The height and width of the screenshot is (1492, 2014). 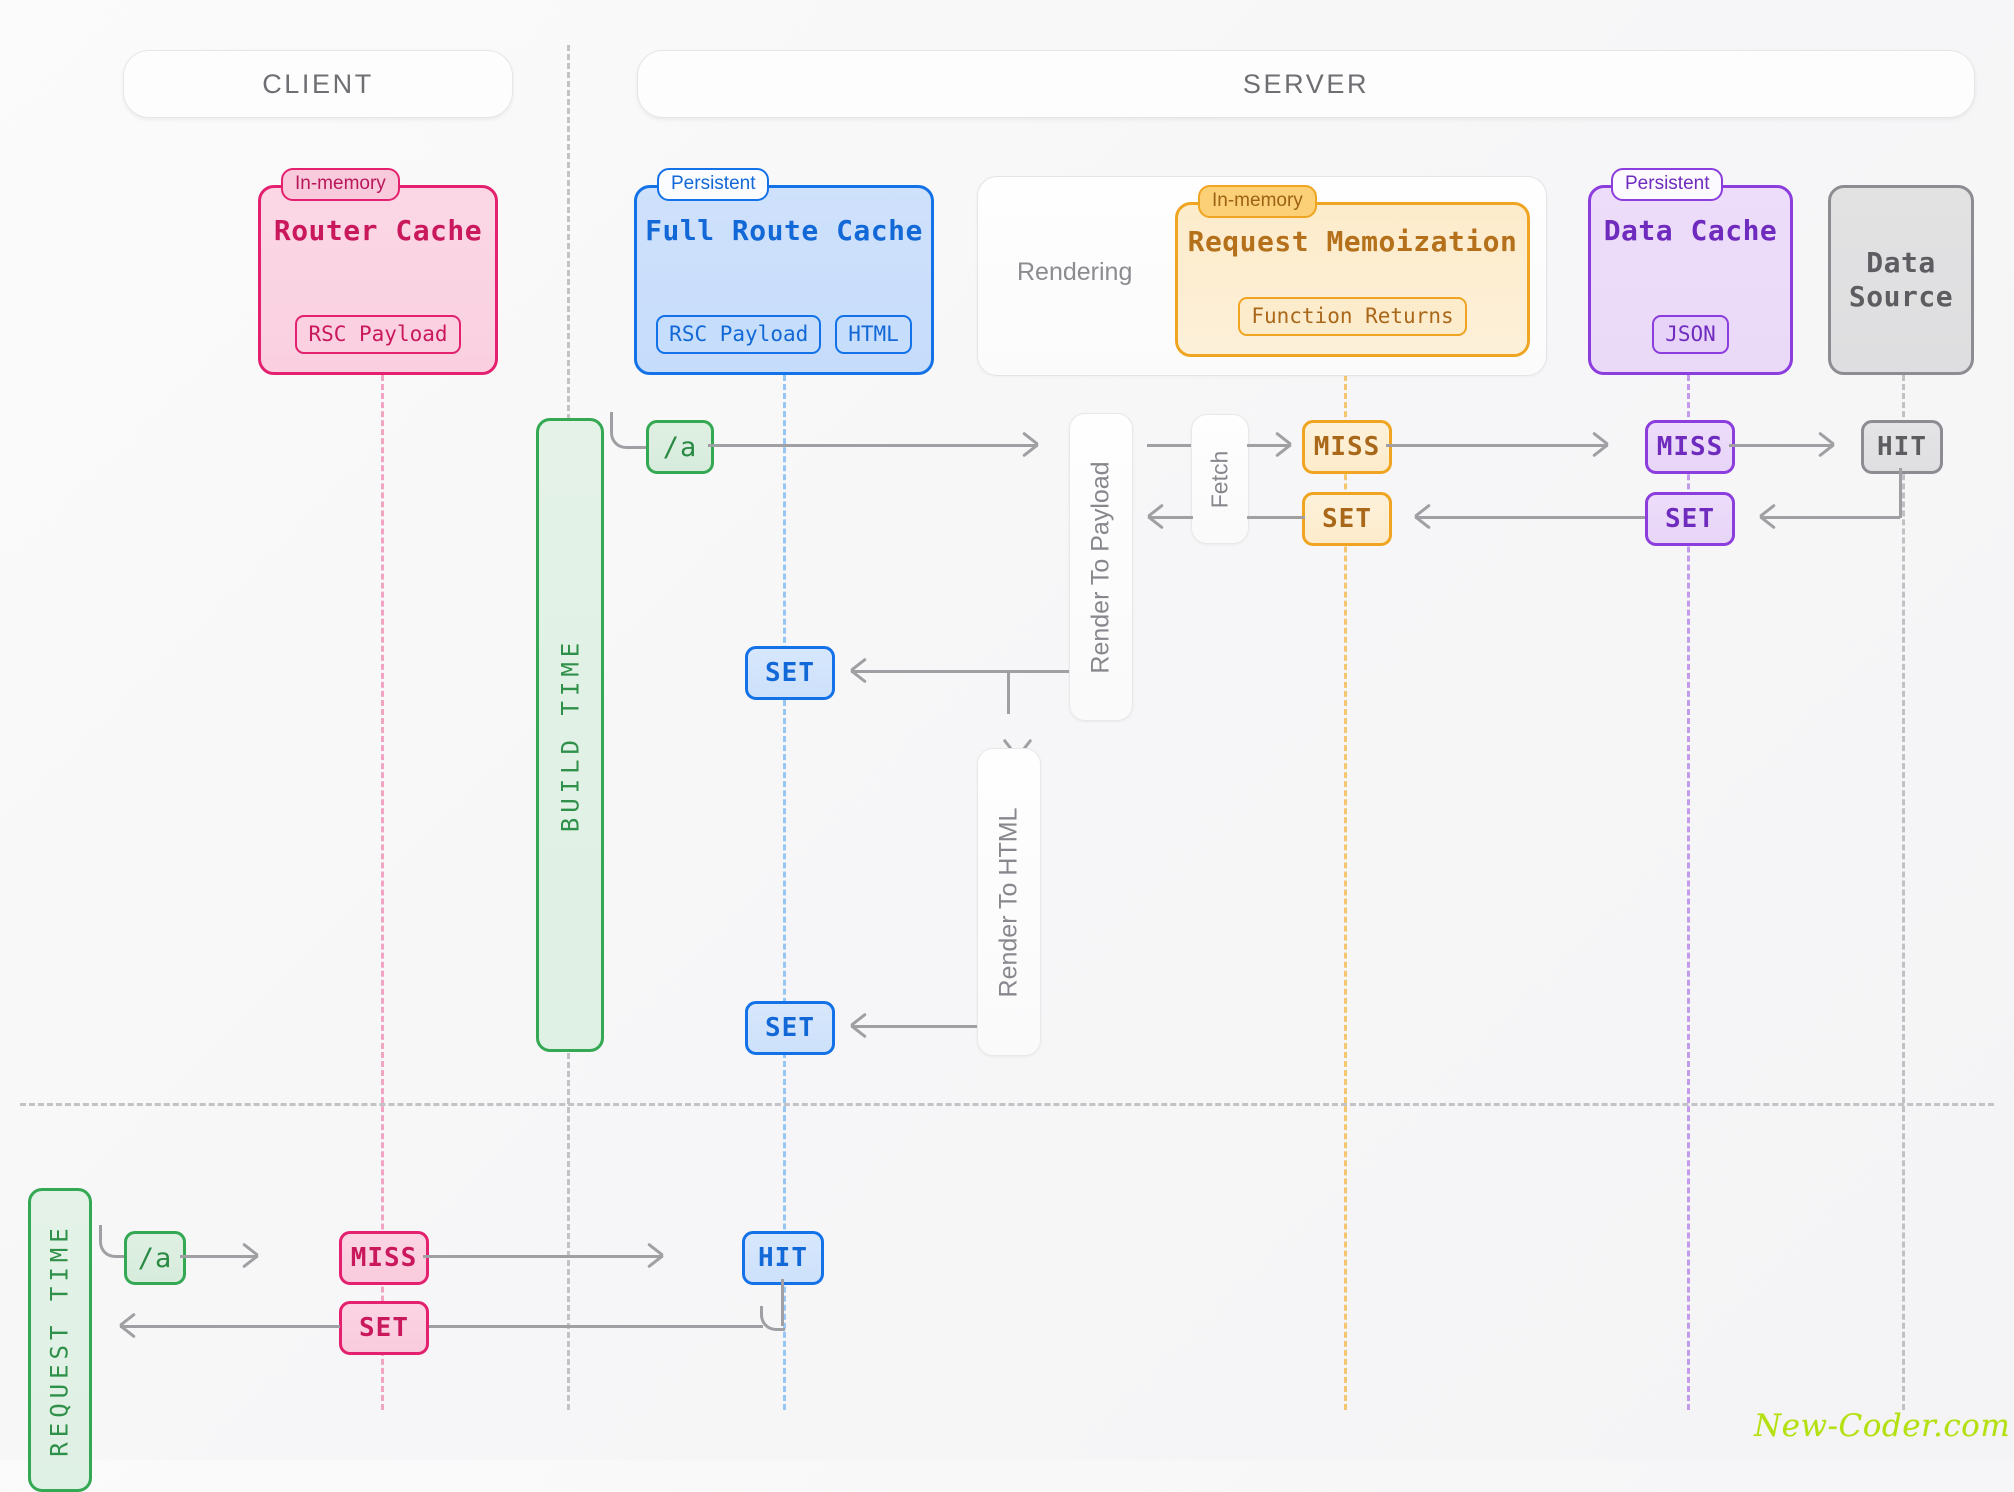 What do you see at coordinates (593, 1326) in the screenshot?
I see `frc-return-hline` at bounding box center [593, 1326].